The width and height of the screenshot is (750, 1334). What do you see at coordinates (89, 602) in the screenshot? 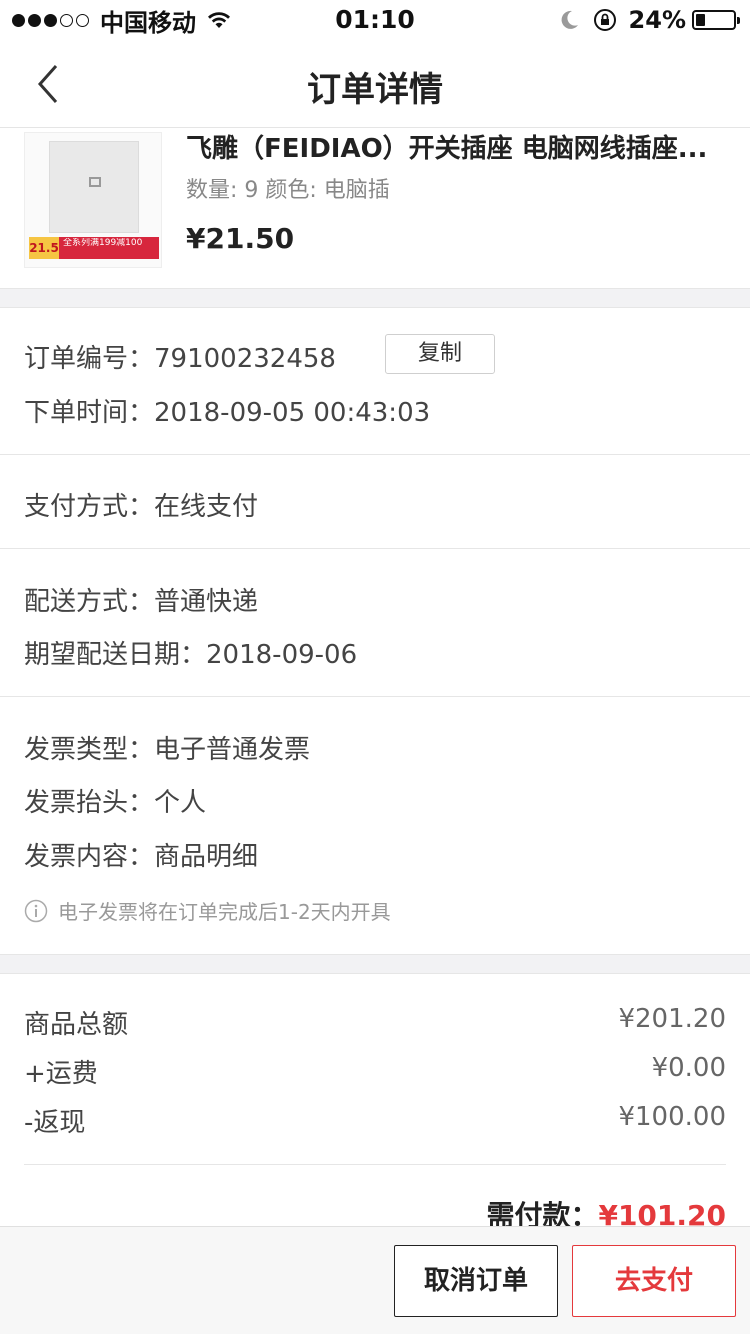
I see `delivery-method-label: 配送方式：` at bounding box center [89, 602].